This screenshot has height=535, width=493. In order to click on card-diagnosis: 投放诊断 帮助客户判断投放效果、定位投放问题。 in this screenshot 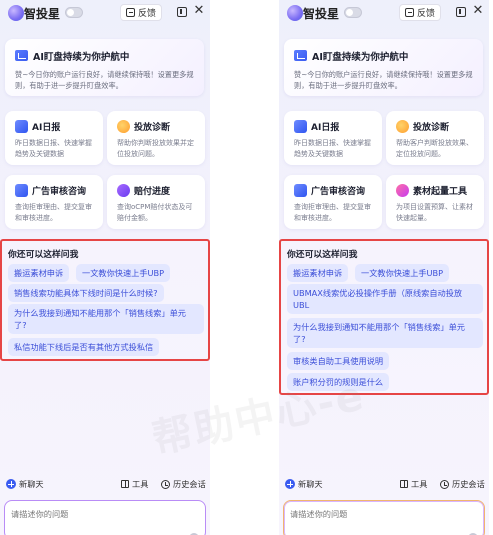, I will do `click(435, 138)`.